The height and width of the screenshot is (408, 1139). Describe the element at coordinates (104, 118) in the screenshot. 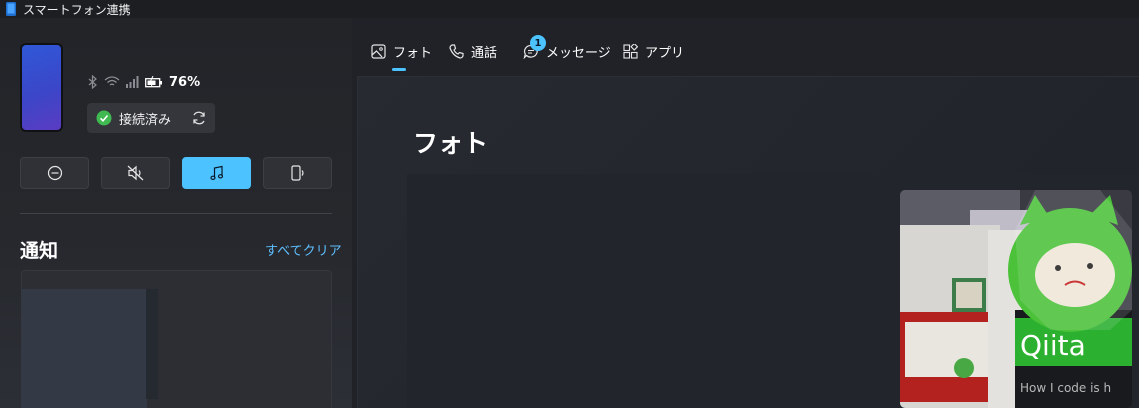

I see `connected-check-icon` at that location.